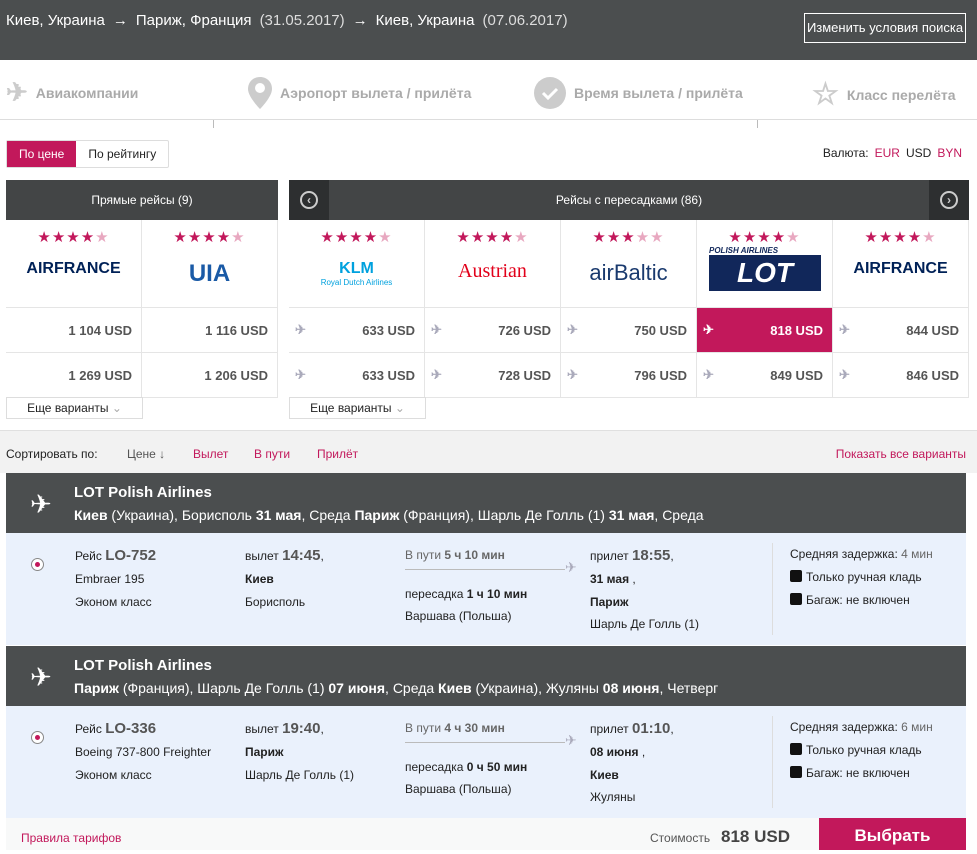 This screenshot has height=854, width=977. What do you see at coordinates (846, 727) in the screenshot?
I see `delay-label: Средняя задержка:` at bounding box center [846, 727].